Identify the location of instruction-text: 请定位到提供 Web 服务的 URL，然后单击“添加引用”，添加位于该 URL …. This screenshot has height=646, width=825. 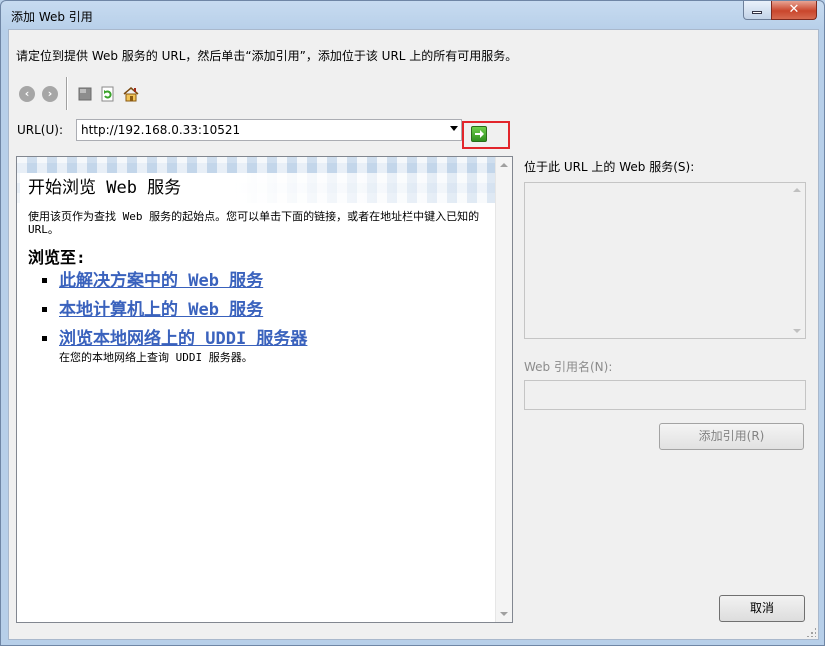
(267, 56).